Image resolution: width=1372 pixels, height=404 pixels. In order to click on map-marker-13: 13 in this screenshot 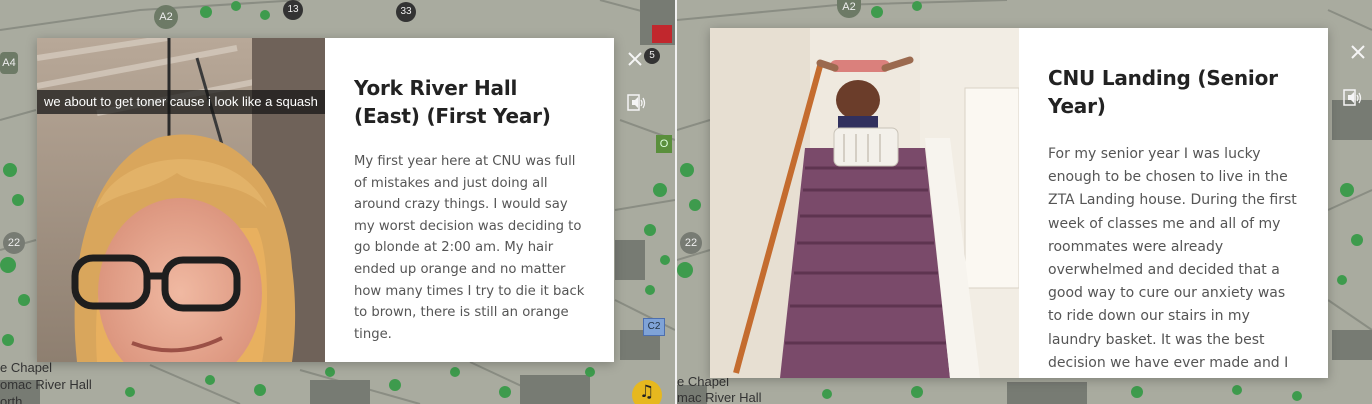, I will do `click(293, 10)`.